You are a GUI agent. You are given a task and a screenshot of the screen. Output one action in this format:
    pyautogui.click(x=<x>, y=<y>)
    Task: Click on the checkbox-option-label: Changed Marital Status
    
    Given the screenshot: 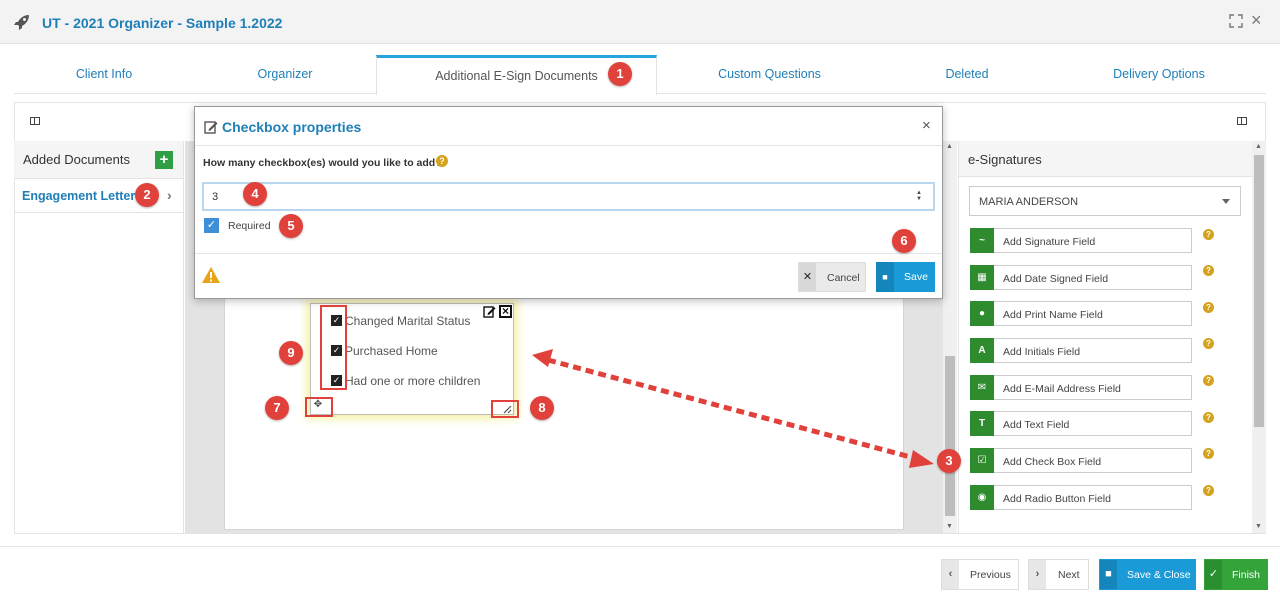 What is the action you would take?
    pyautogui.click(x=408, y=321)
    